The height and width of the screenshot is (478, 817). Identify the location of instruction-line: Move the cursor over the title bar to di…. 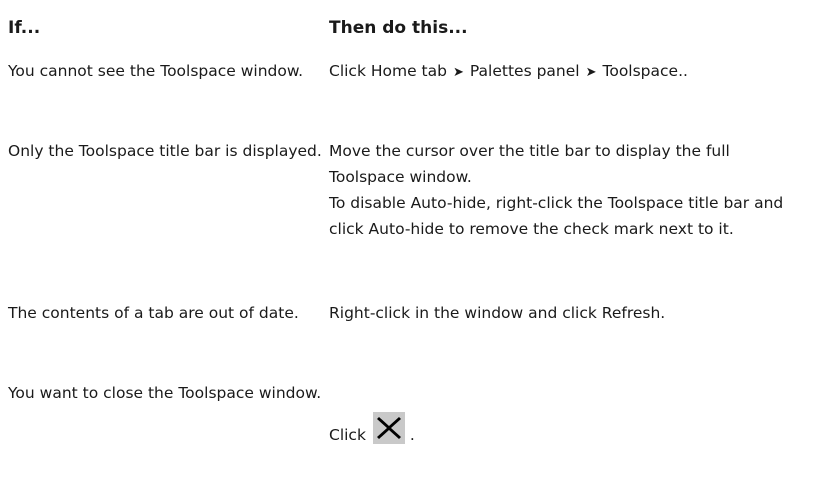
(529, 164).